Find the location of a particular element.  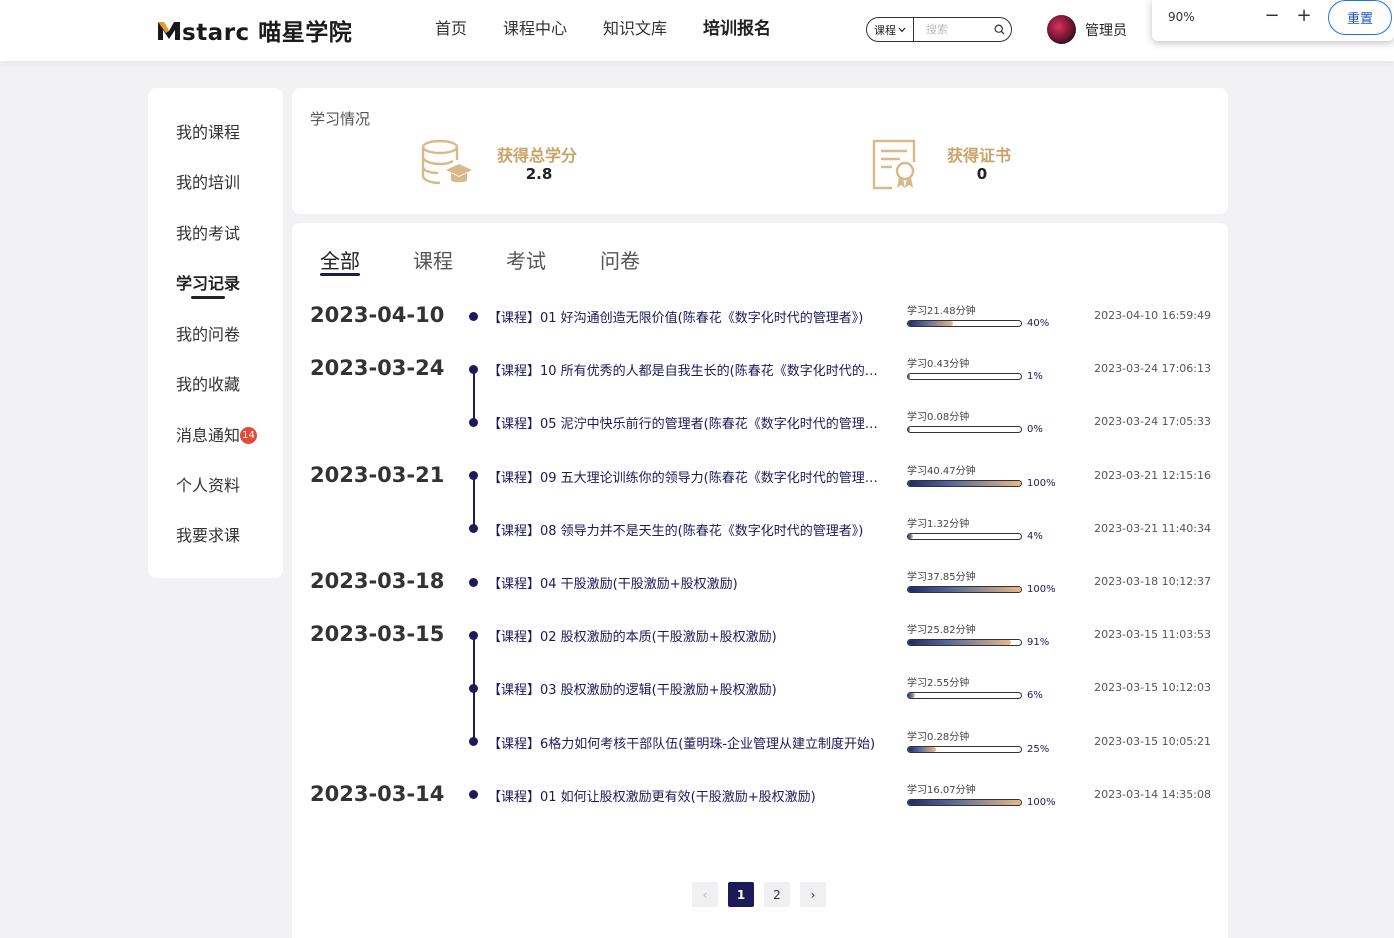

sidebar-item-profile: 个人资料 is located at coordinates (208, 486).